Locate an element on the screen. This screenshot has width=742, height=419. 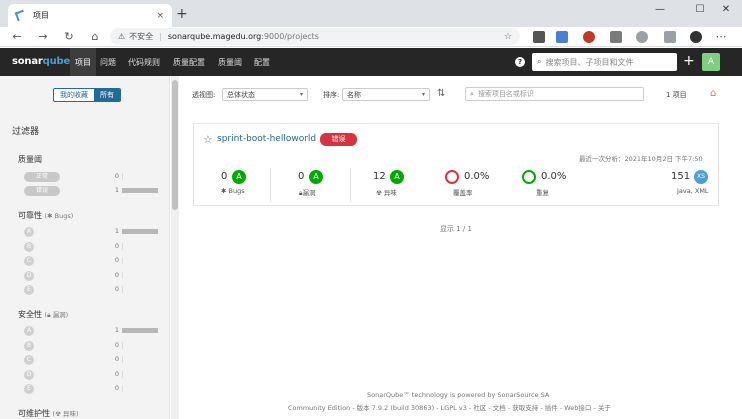
nav-rules: 代码规则 is located at coordinates (144, 62).